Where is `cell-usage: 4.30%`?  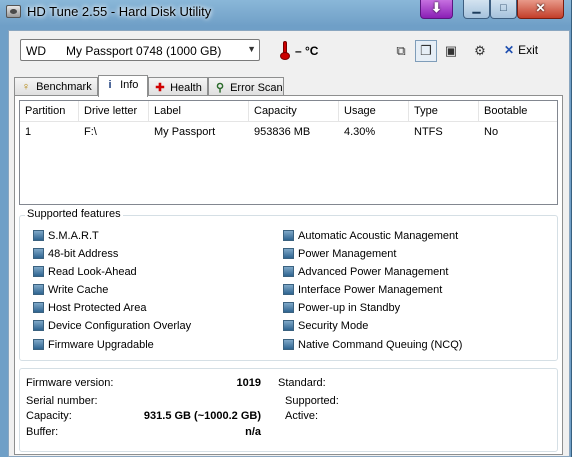 cell-usage: 4.30% is located at coordinates (360, 132).